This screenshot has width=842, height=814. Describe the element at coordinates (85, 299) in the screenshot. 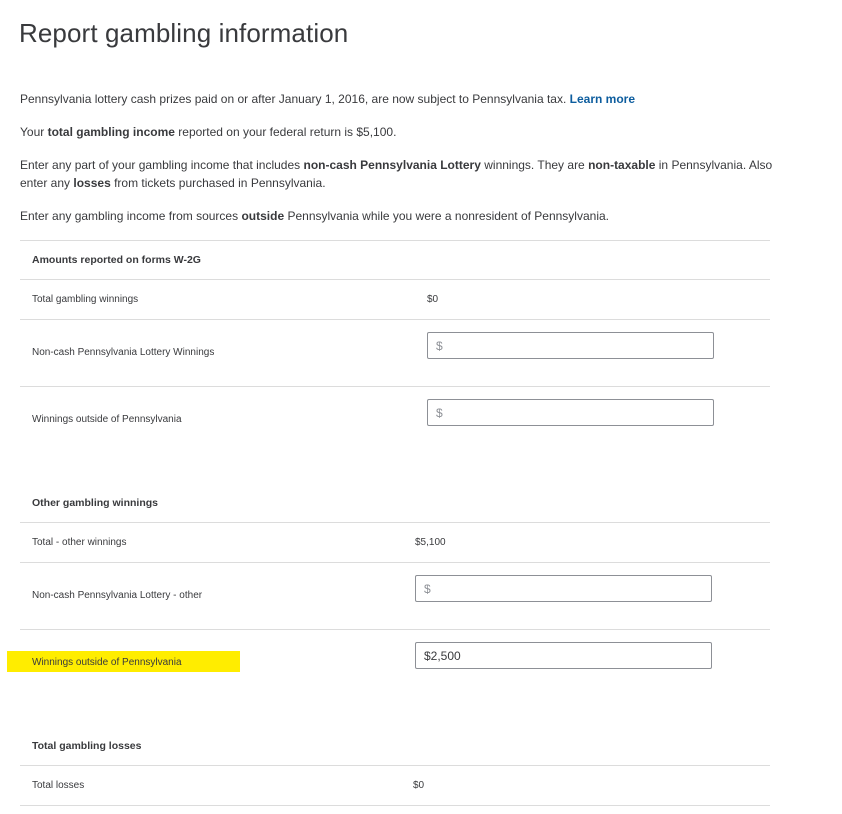

I see `w2g-total-label: Total gambling winnings` at that location.